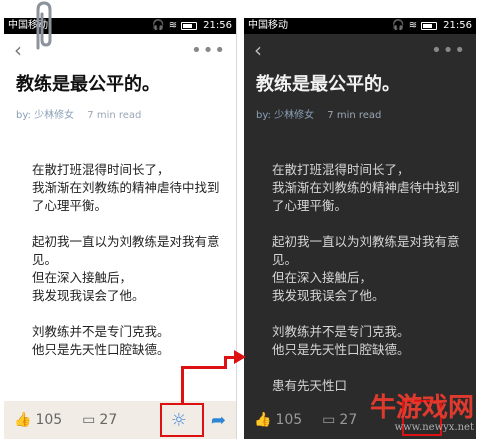  Describe the element at coordinates (240, 357) in the screenshot. I see `arrow-head` at that location.